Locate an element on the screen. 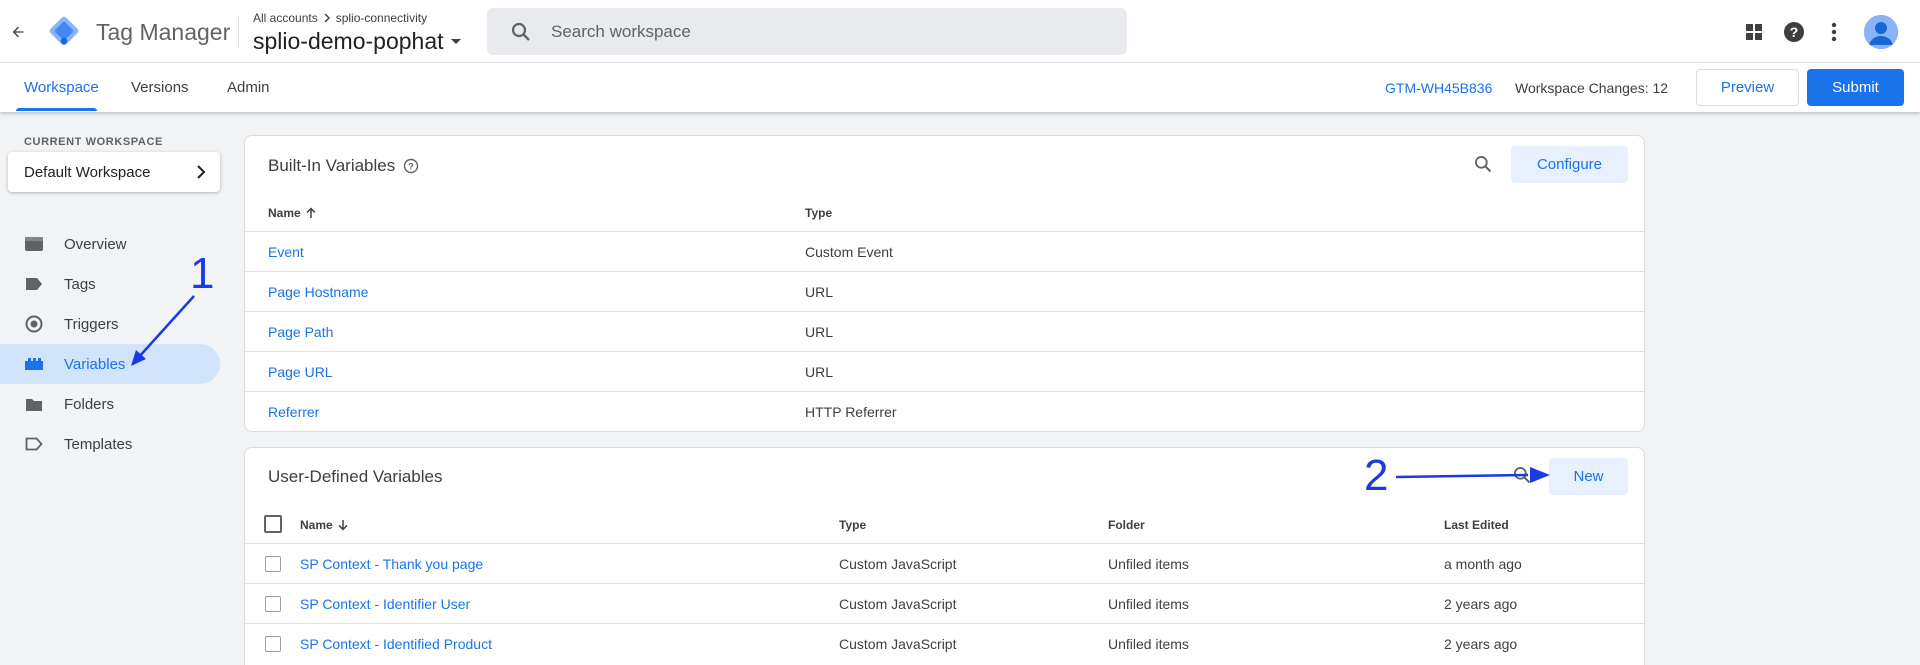 Image resolution: width=1920 pixels, height=665 pixels. sidebar-item-label: Variables is located at coordinates (95, 364).